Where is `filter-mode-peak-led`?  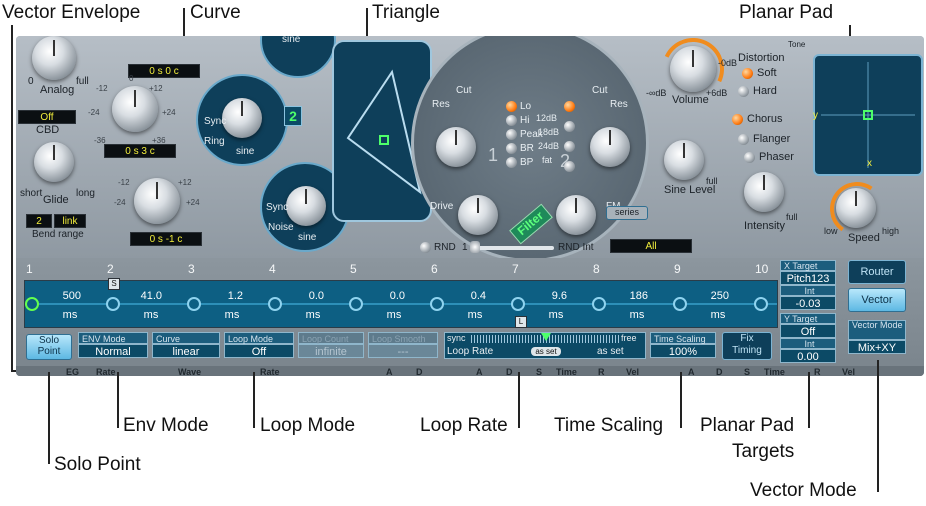 filter-mode-peak-led is located at coordinates (511, 134).